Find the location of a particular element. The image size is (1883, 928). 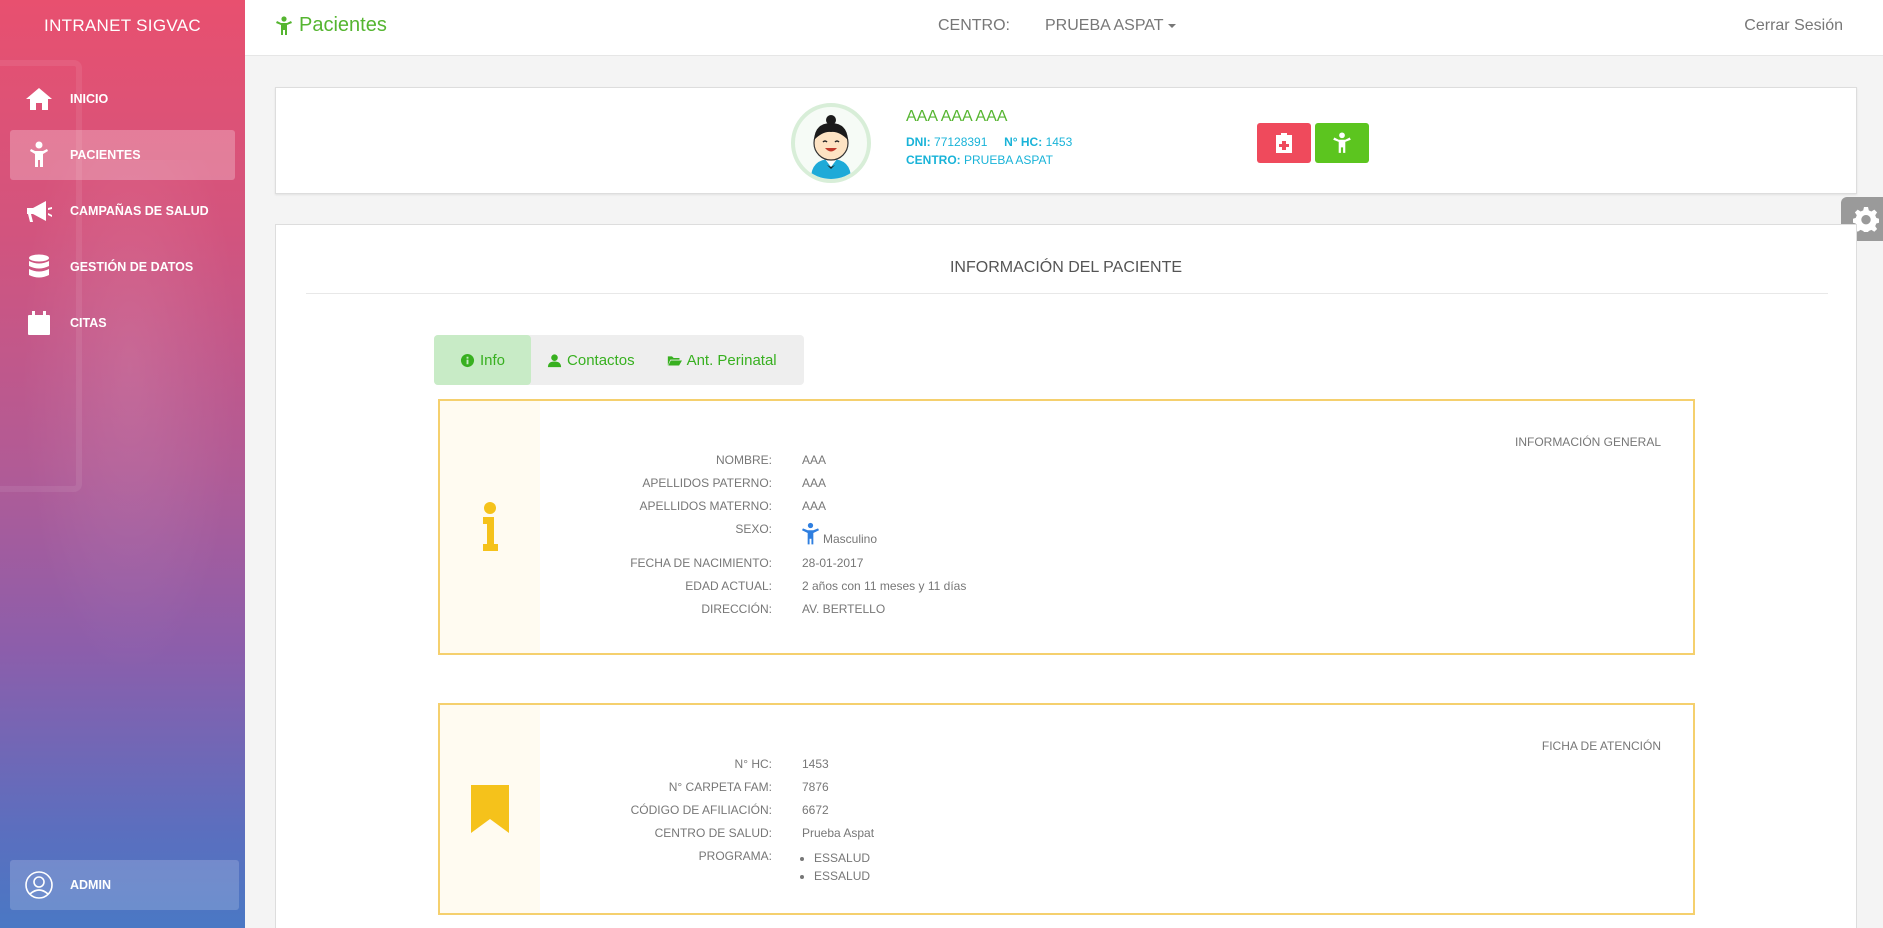

info-row-sexo: SEXO: Masculino is located at coordinates (708, 534).